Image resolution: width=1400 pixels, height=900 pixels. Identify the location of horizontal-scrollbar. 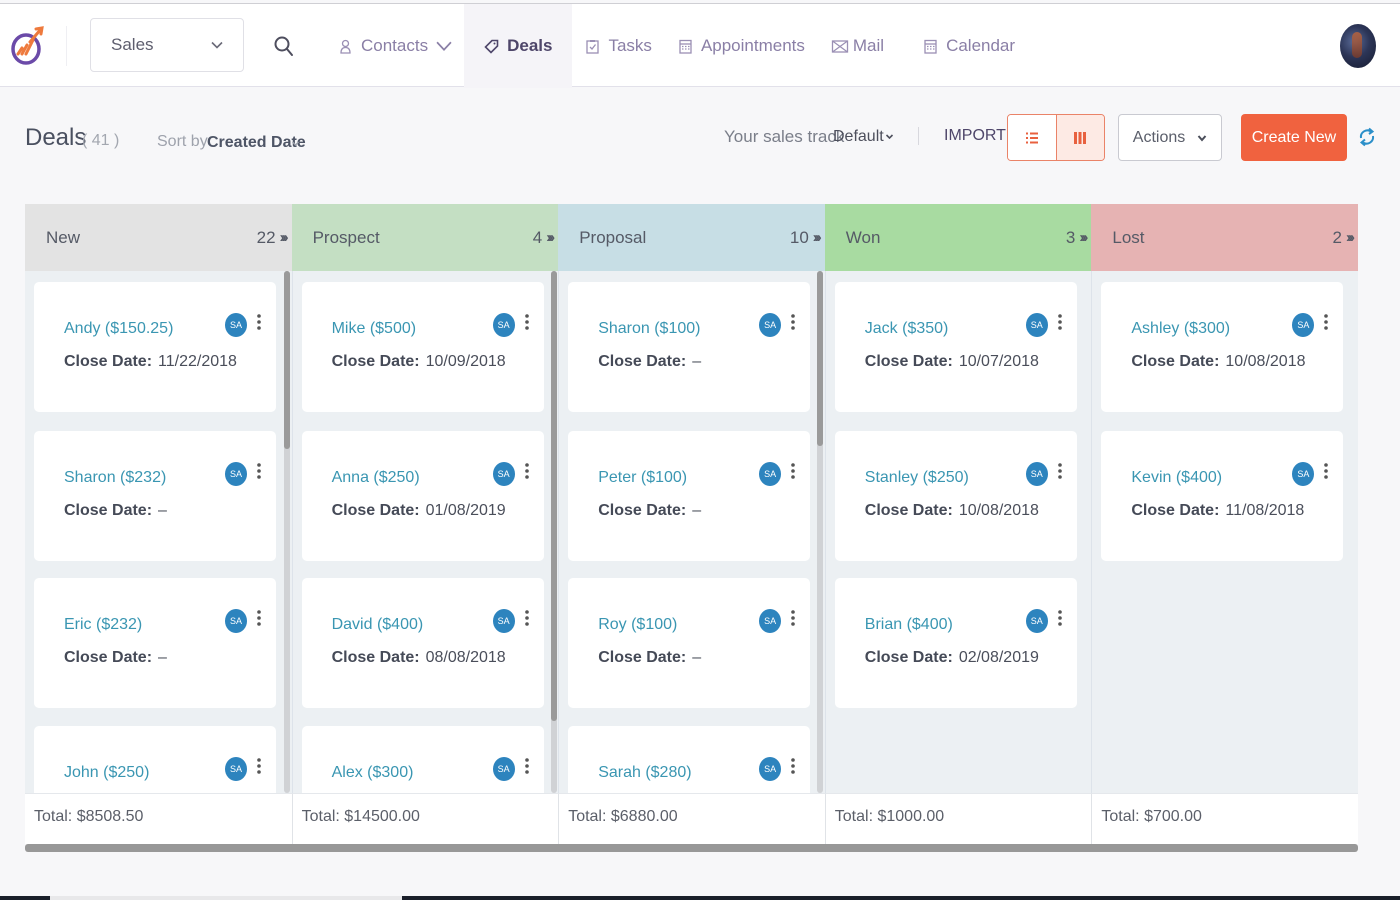
(691, 848).